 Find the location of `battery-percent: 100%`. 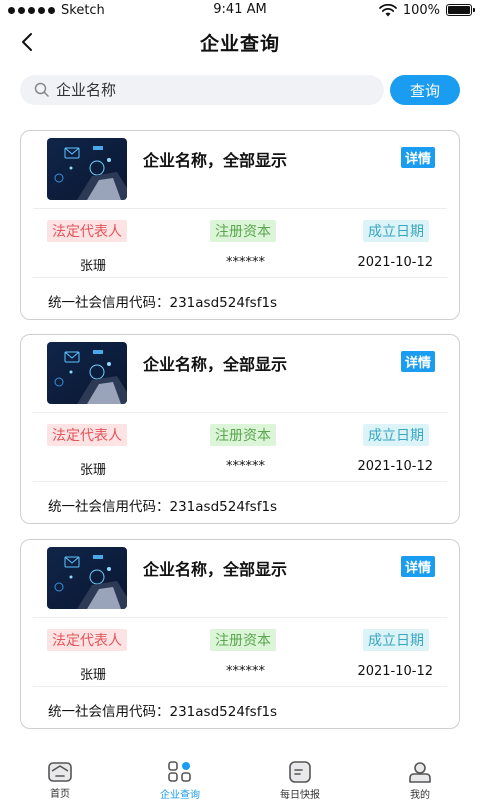

battery-percent: 100% is located at coordinates (421, 10).